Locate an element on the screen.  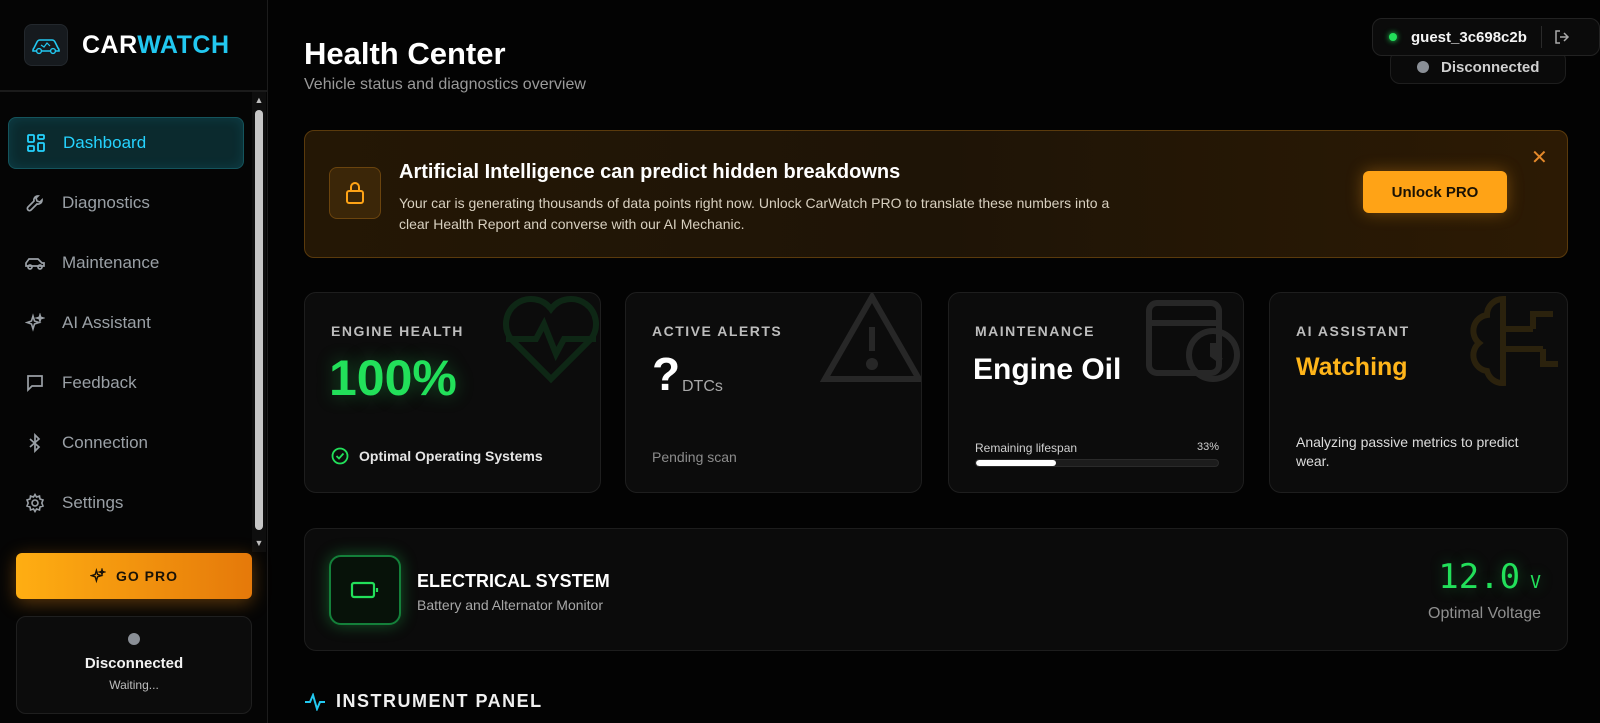
card-label: AI ASSISTANT is located at coordinates (1353, 331).